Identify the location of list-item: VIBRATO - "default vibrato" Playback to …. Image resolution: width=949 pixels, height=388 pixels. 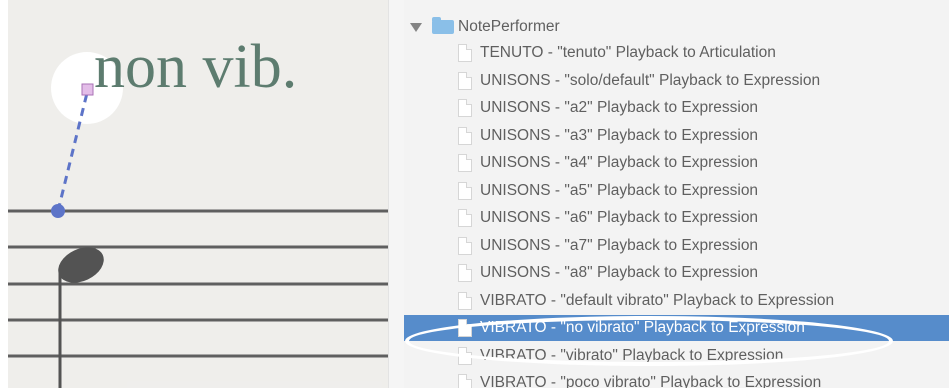
(676, 301).